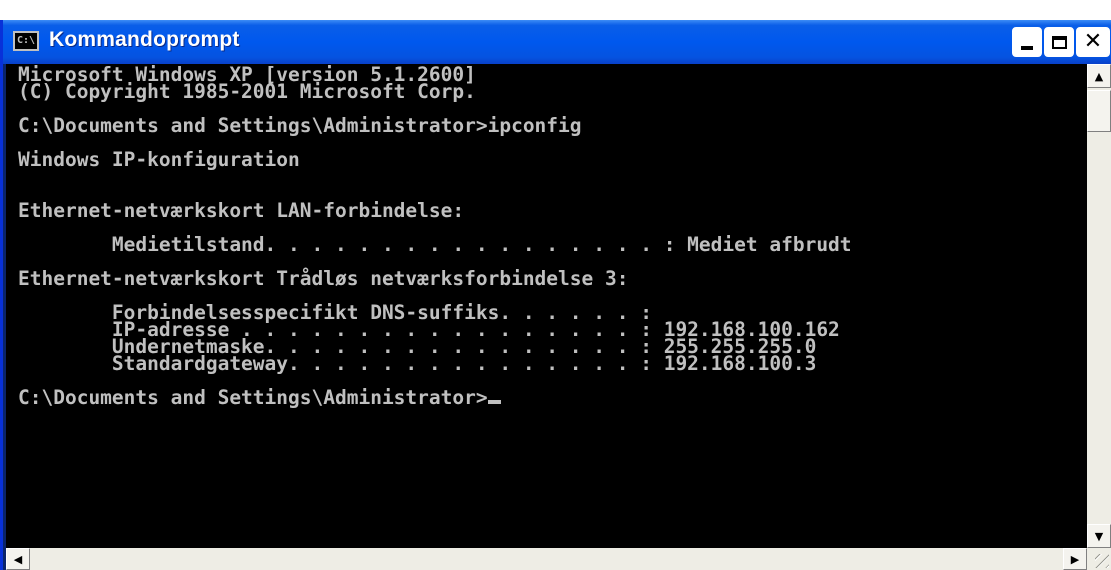 This screenshot has height=570, width=1111. Describe the element at coordinates (557, 42) in the screenshot. I see `title-bar: C:\ Kommandoprompt ✕` at that location.